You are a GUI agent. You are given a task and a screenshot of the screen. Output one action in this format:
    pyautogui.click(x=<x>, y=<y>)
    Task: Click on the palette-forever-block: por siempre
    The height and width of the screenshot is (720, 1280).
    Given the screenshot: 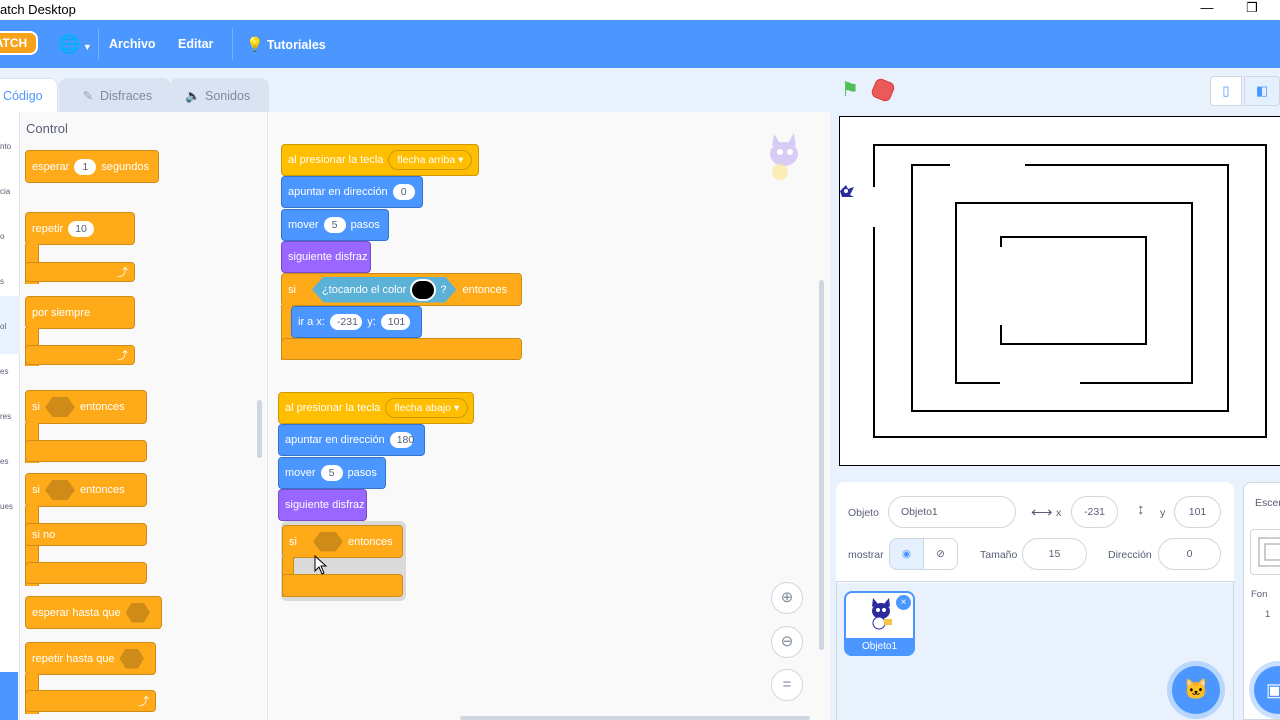 What is the action you would take?
    pyautogui.click(x=80, y=312)
    